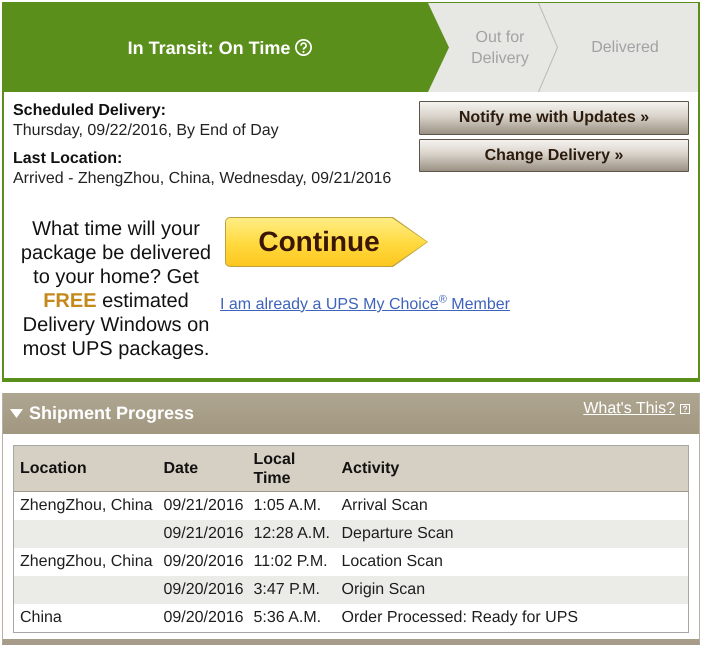 The image size is (703, 648). I want to click on column-header: Activity, so click(512, 469).